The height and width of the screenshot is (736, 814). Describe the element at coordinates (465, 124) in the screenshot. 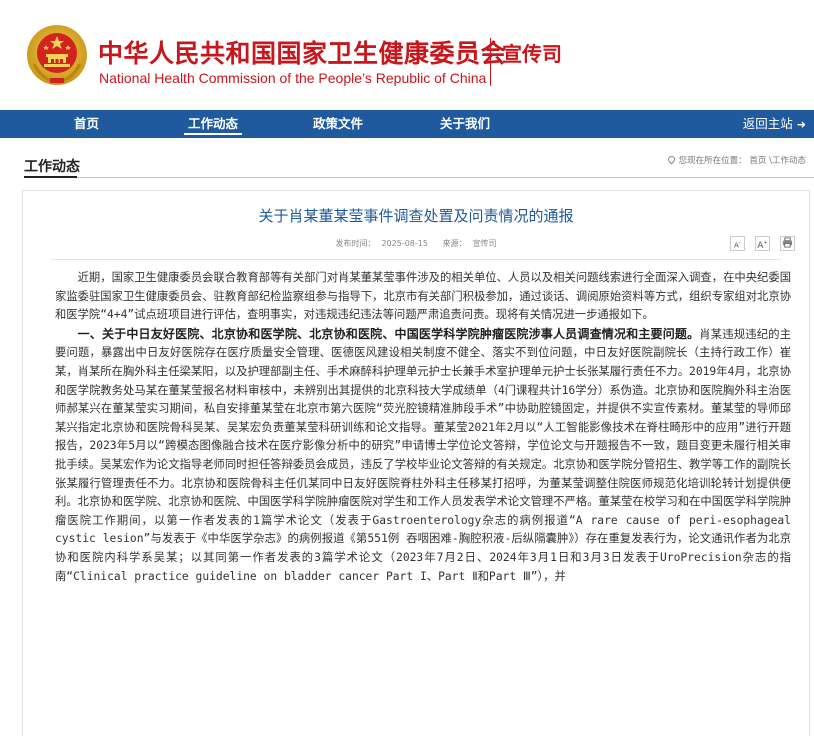

I see `nav-item-about-us: 关于我们` at that location.